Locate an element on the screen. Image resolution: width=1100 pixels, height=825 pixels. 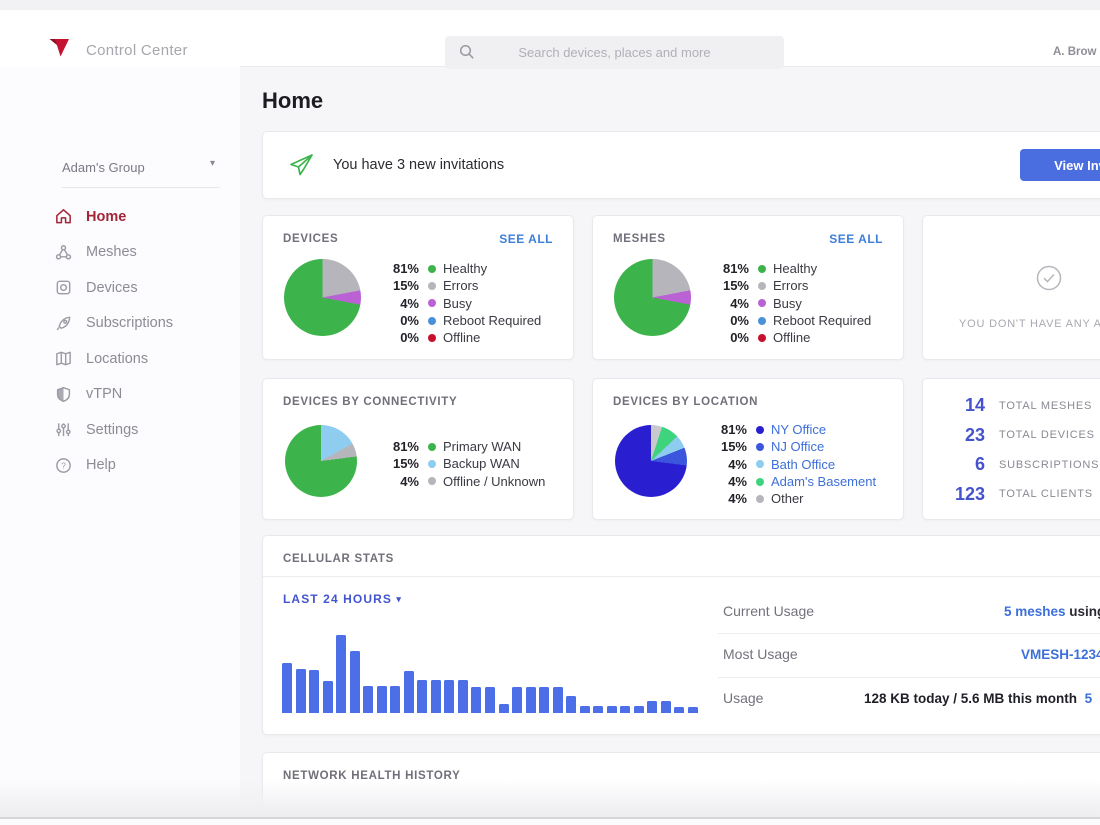
total-label: TOTAL MESHES is located at coordinates (1046, 405).